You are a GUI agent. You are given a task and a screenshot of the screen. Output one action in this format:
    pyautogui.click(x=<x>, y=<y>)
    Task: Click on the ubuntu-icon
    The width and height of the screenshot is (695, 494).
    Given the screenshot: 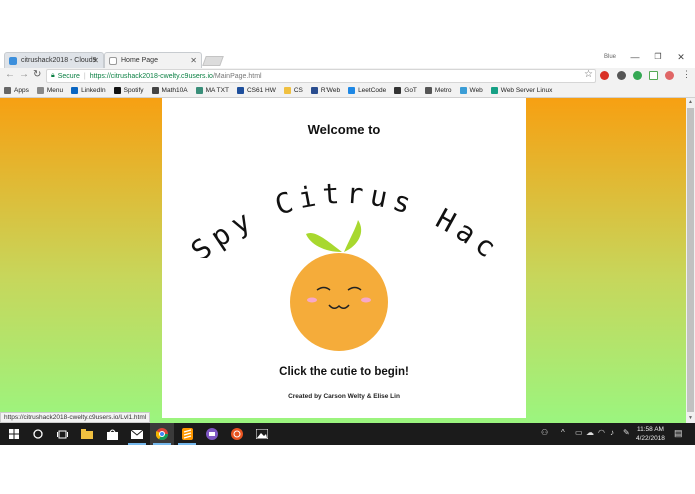 What is the action you would take?
    pyautogui.click(x=237, y=434)
    